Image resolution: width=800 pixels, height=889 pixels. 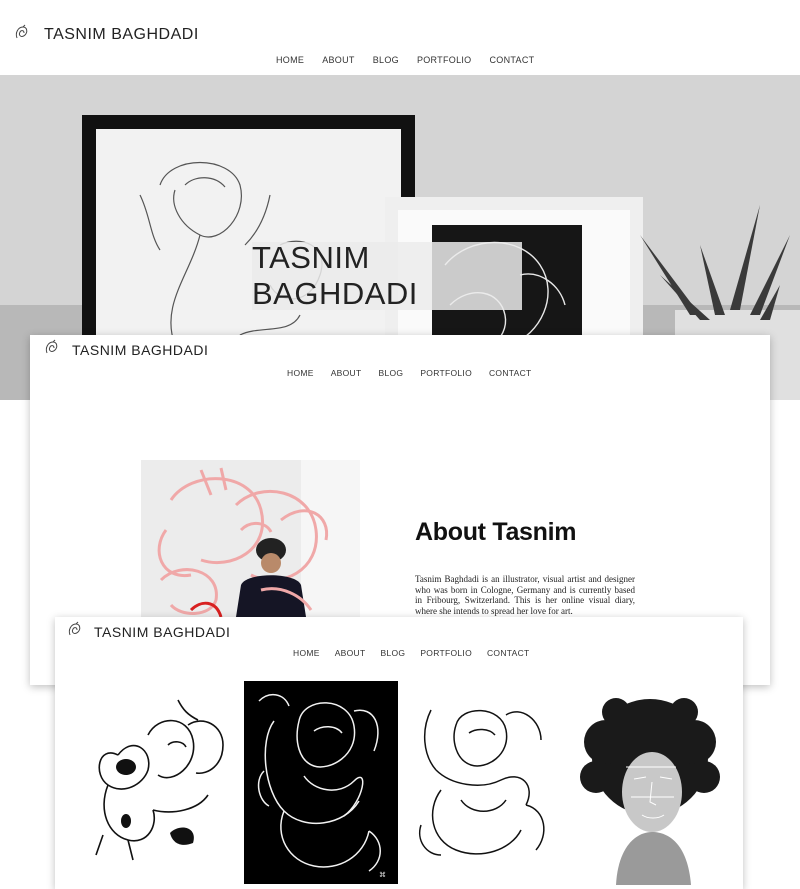 I want to click on hero-title: TASNIM BAGHDADI, so click(x=335, y=275).